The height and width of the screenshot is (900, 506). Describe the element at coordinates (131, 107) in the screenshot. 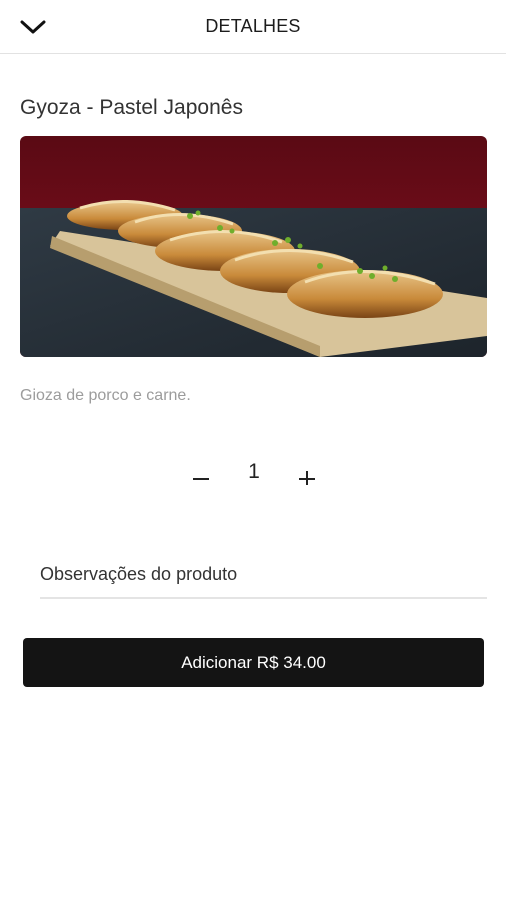

I see `product-name: Gyoza - Pastel Japonês` at that location.